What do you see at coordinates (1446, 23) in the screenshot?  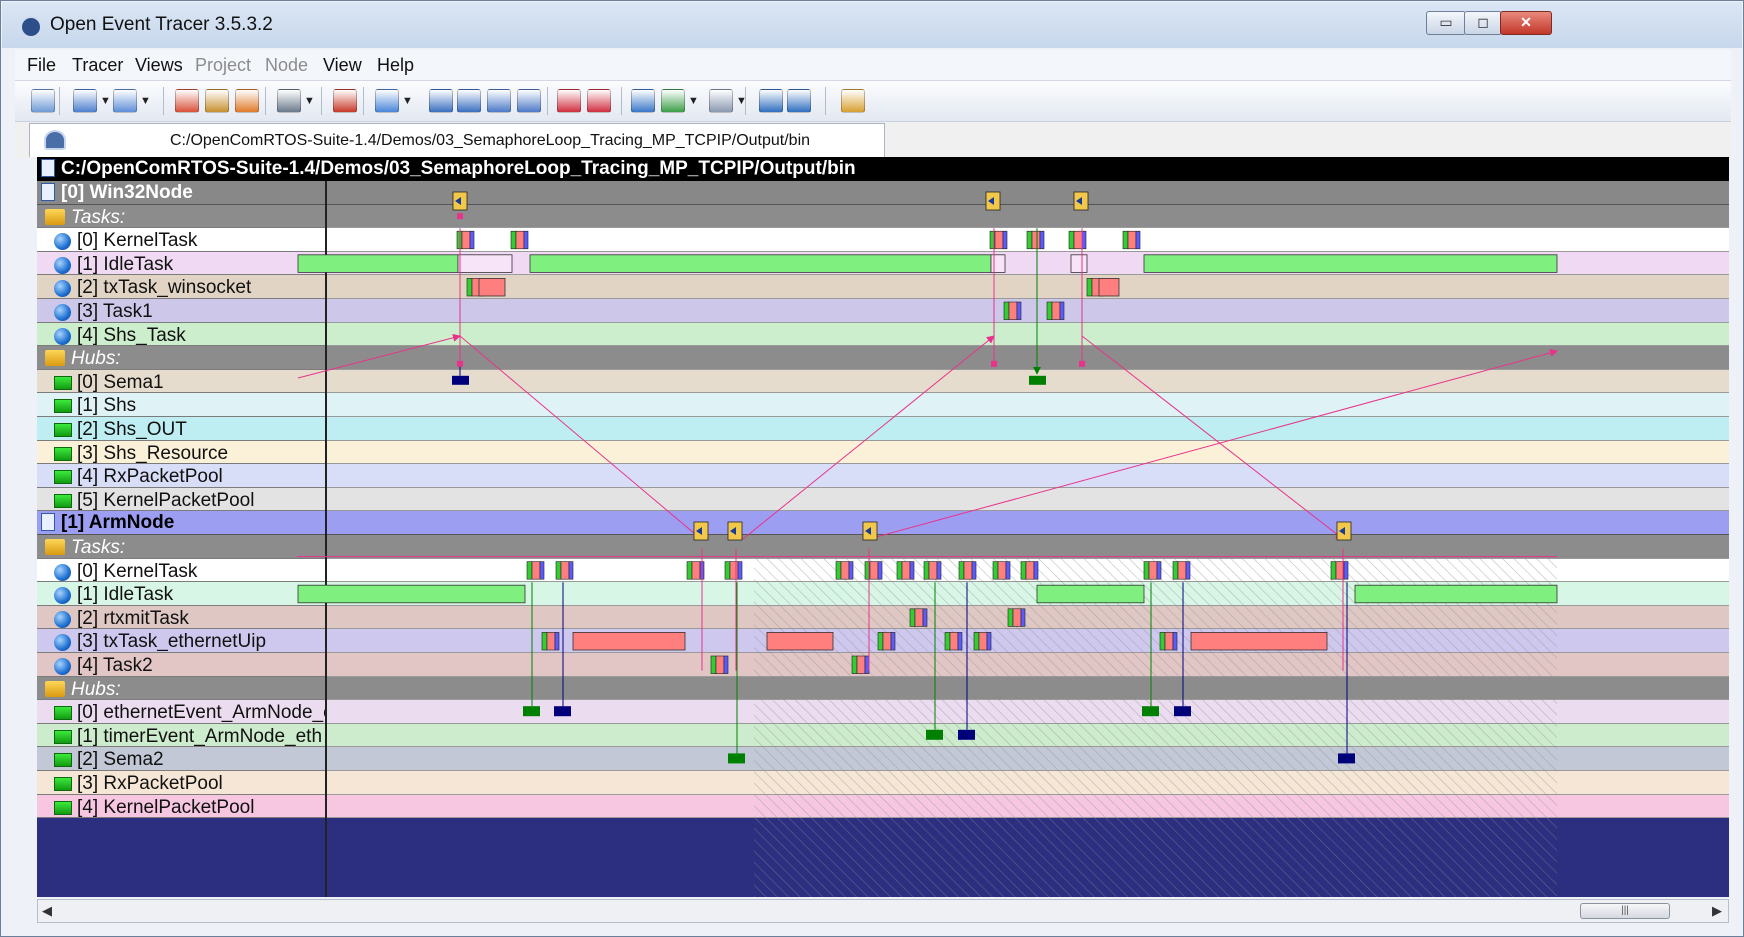 I see `minimize-button: ▭` at bounding box center [1446, 23].